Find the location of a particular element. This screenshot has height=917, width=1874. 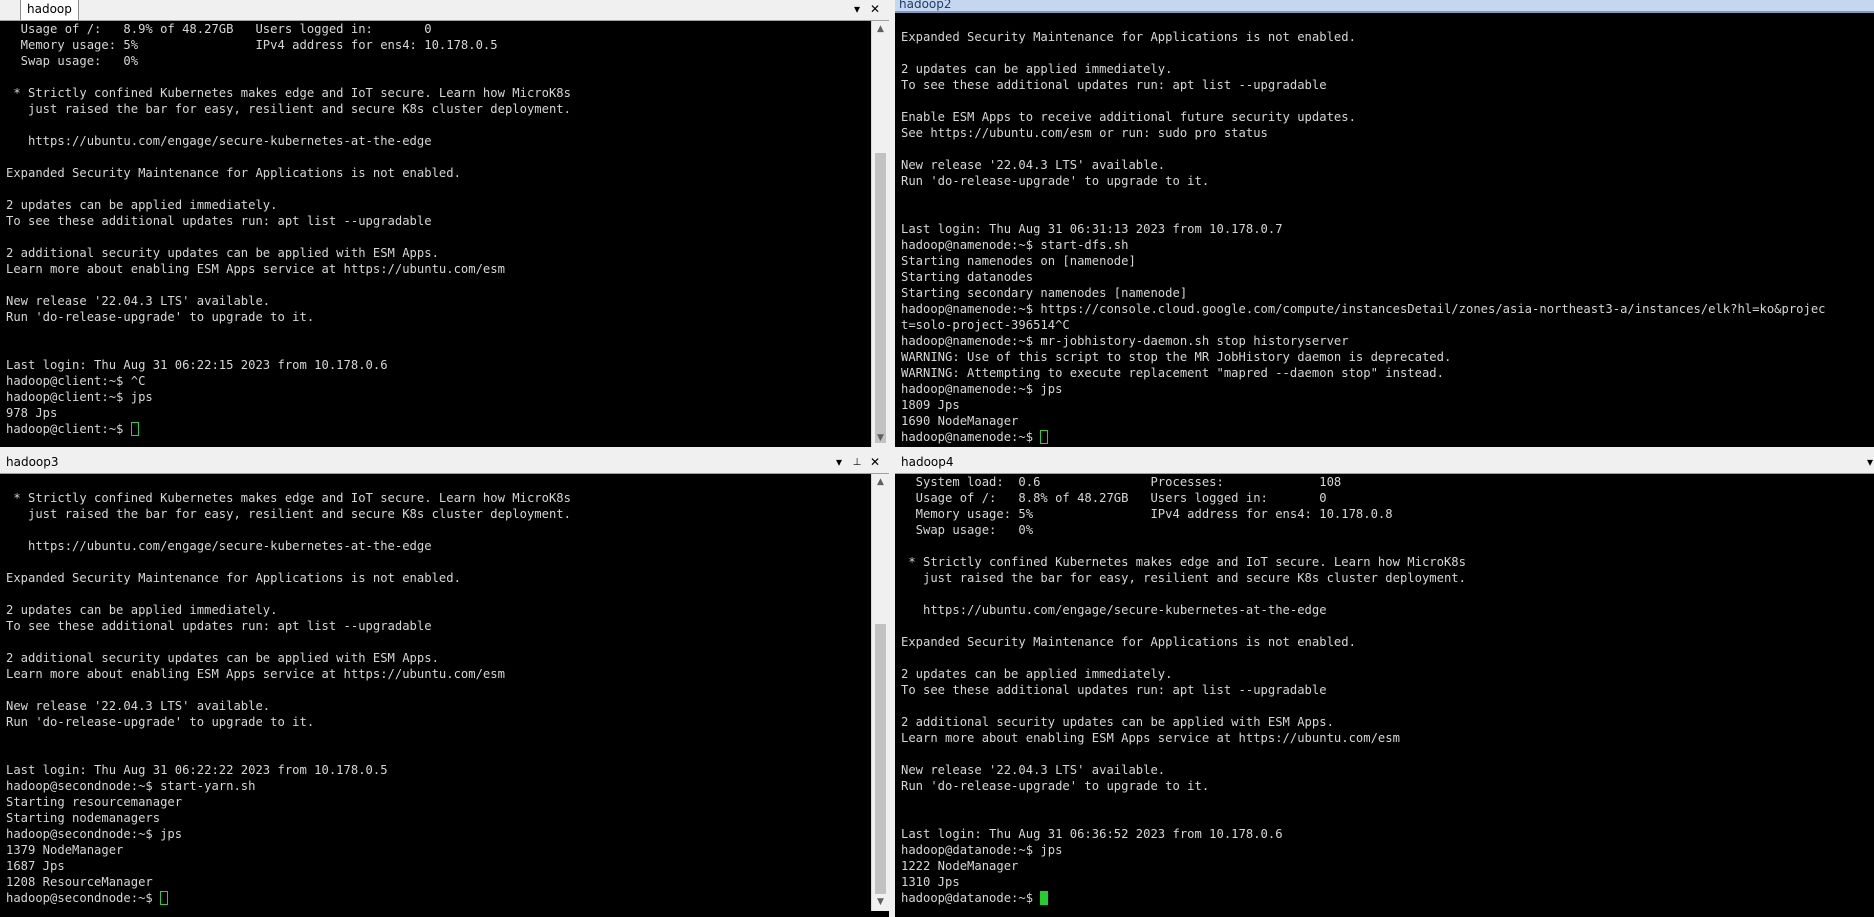

tab-hadoop4: hadoop4 is located at coordinates (927, 462).